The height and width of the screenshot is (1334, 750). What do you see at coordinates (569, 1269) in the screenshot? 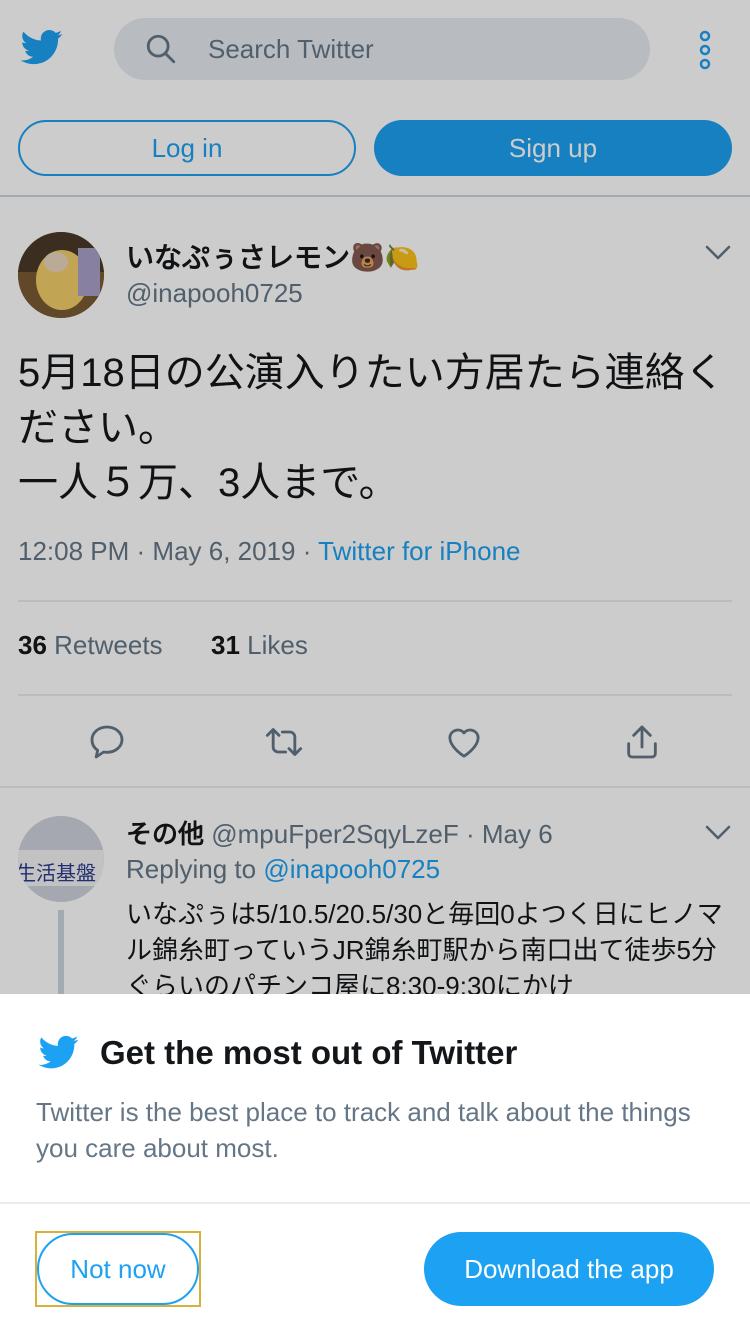
I see `download-app-button: Download the app` at bounding box center [569, 1269].